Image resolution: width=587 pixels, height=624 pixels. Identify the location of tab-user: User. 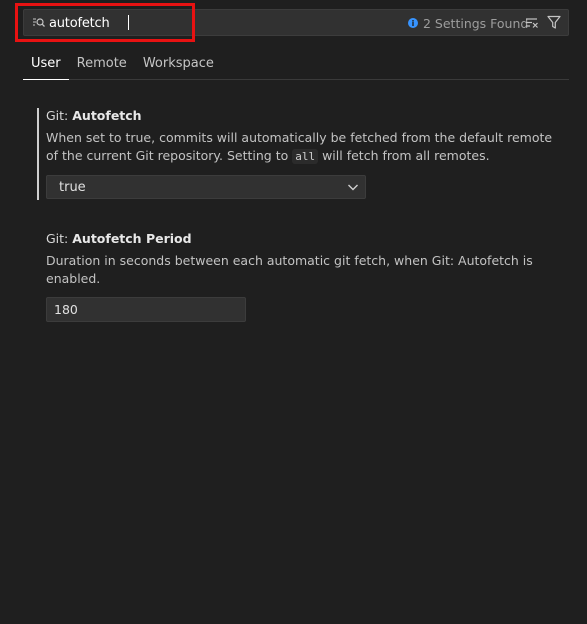
(46, 63).